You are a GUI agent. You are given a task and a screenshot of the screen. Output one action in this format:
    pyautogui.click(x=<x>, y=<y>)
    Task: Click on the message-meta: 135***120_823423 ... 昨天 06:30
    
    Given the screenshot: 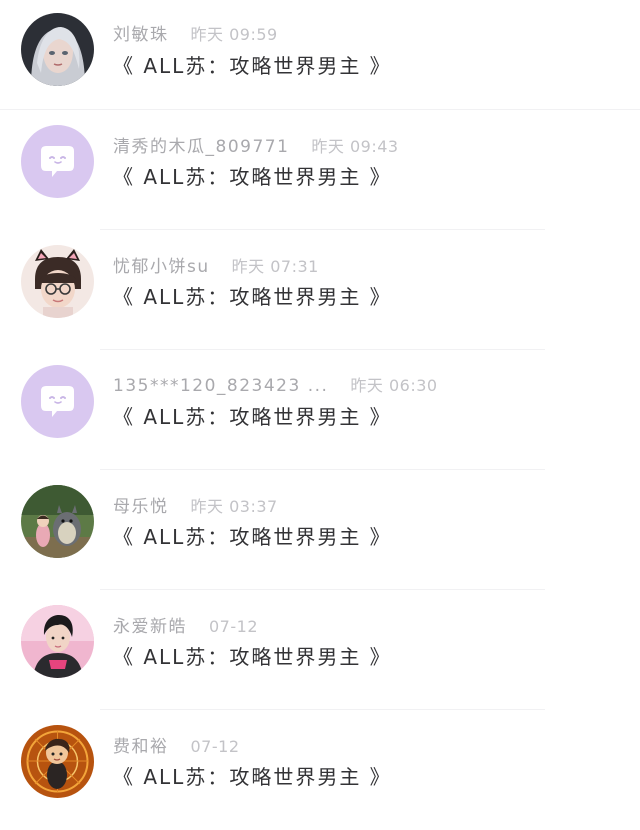 What is the action you would take?
    pyautogui.click(x=275, y=384)
    